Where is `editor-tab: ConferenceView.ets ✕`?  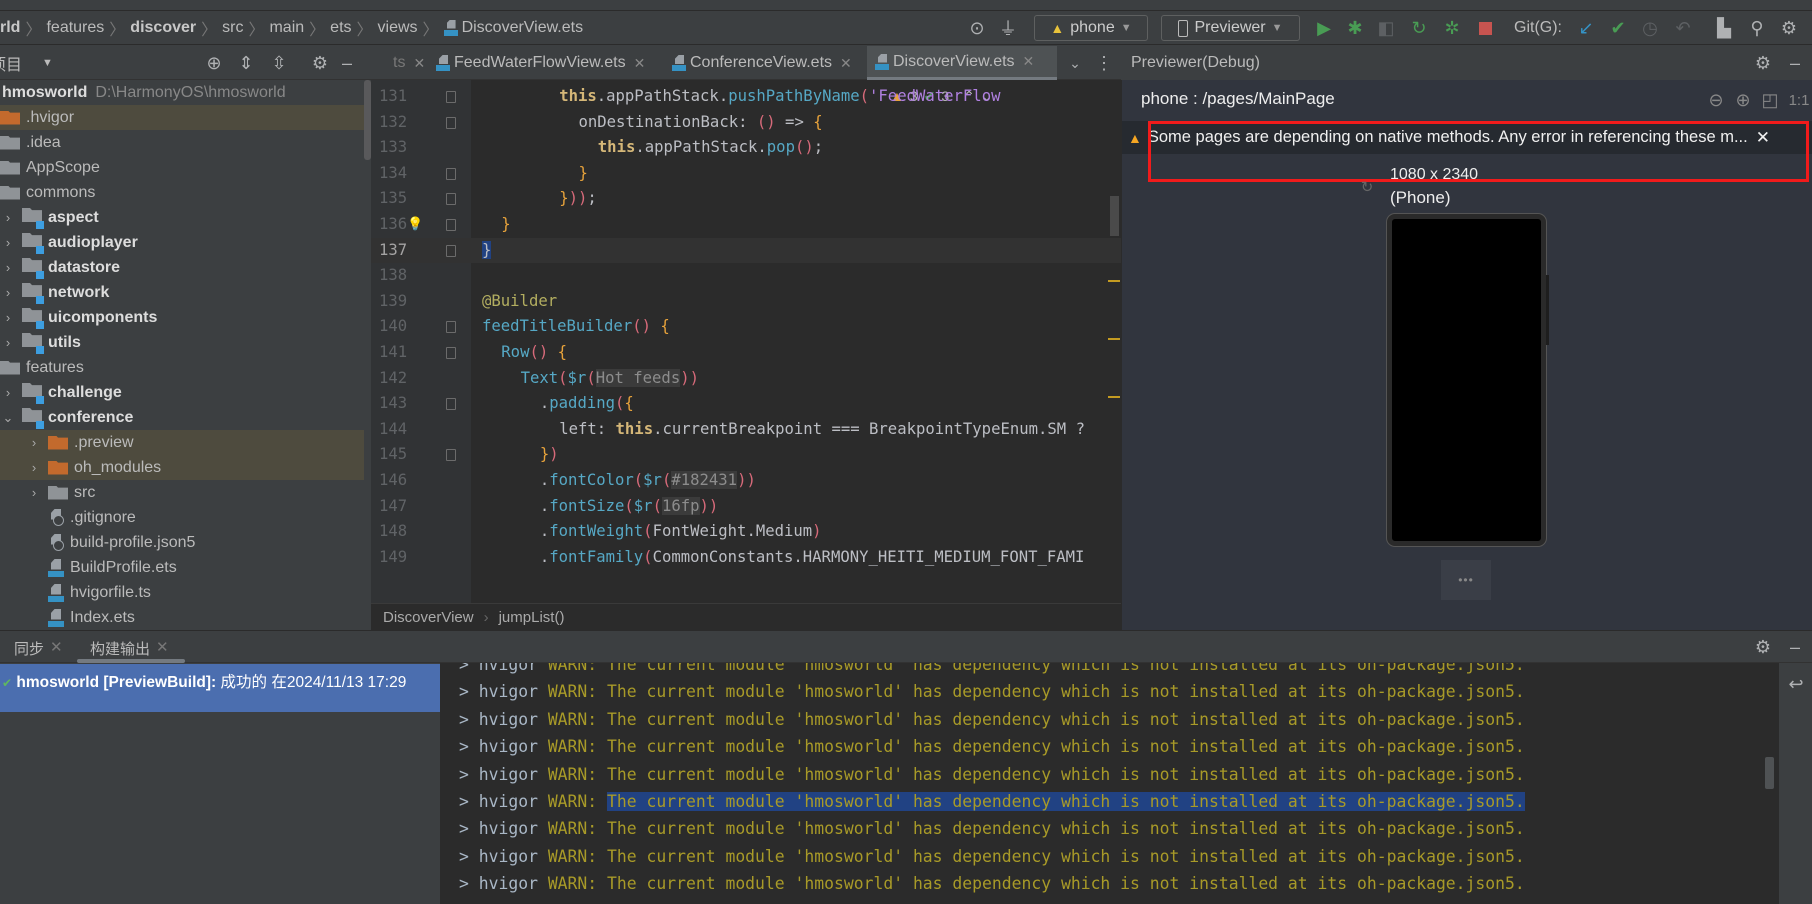 editor-tab: ConferenceView.ets ✕ is located at coordinates (762, 63).